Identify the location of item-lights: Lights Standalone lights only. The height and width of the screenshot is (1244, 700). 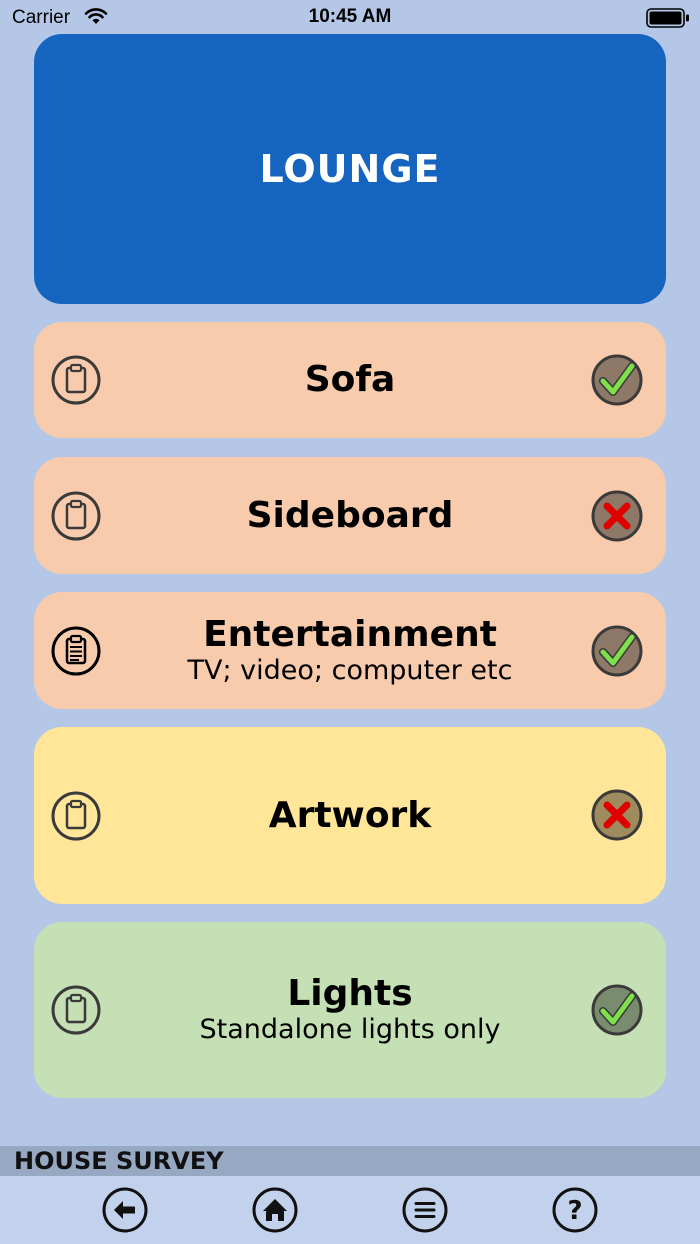
(350, 1010).